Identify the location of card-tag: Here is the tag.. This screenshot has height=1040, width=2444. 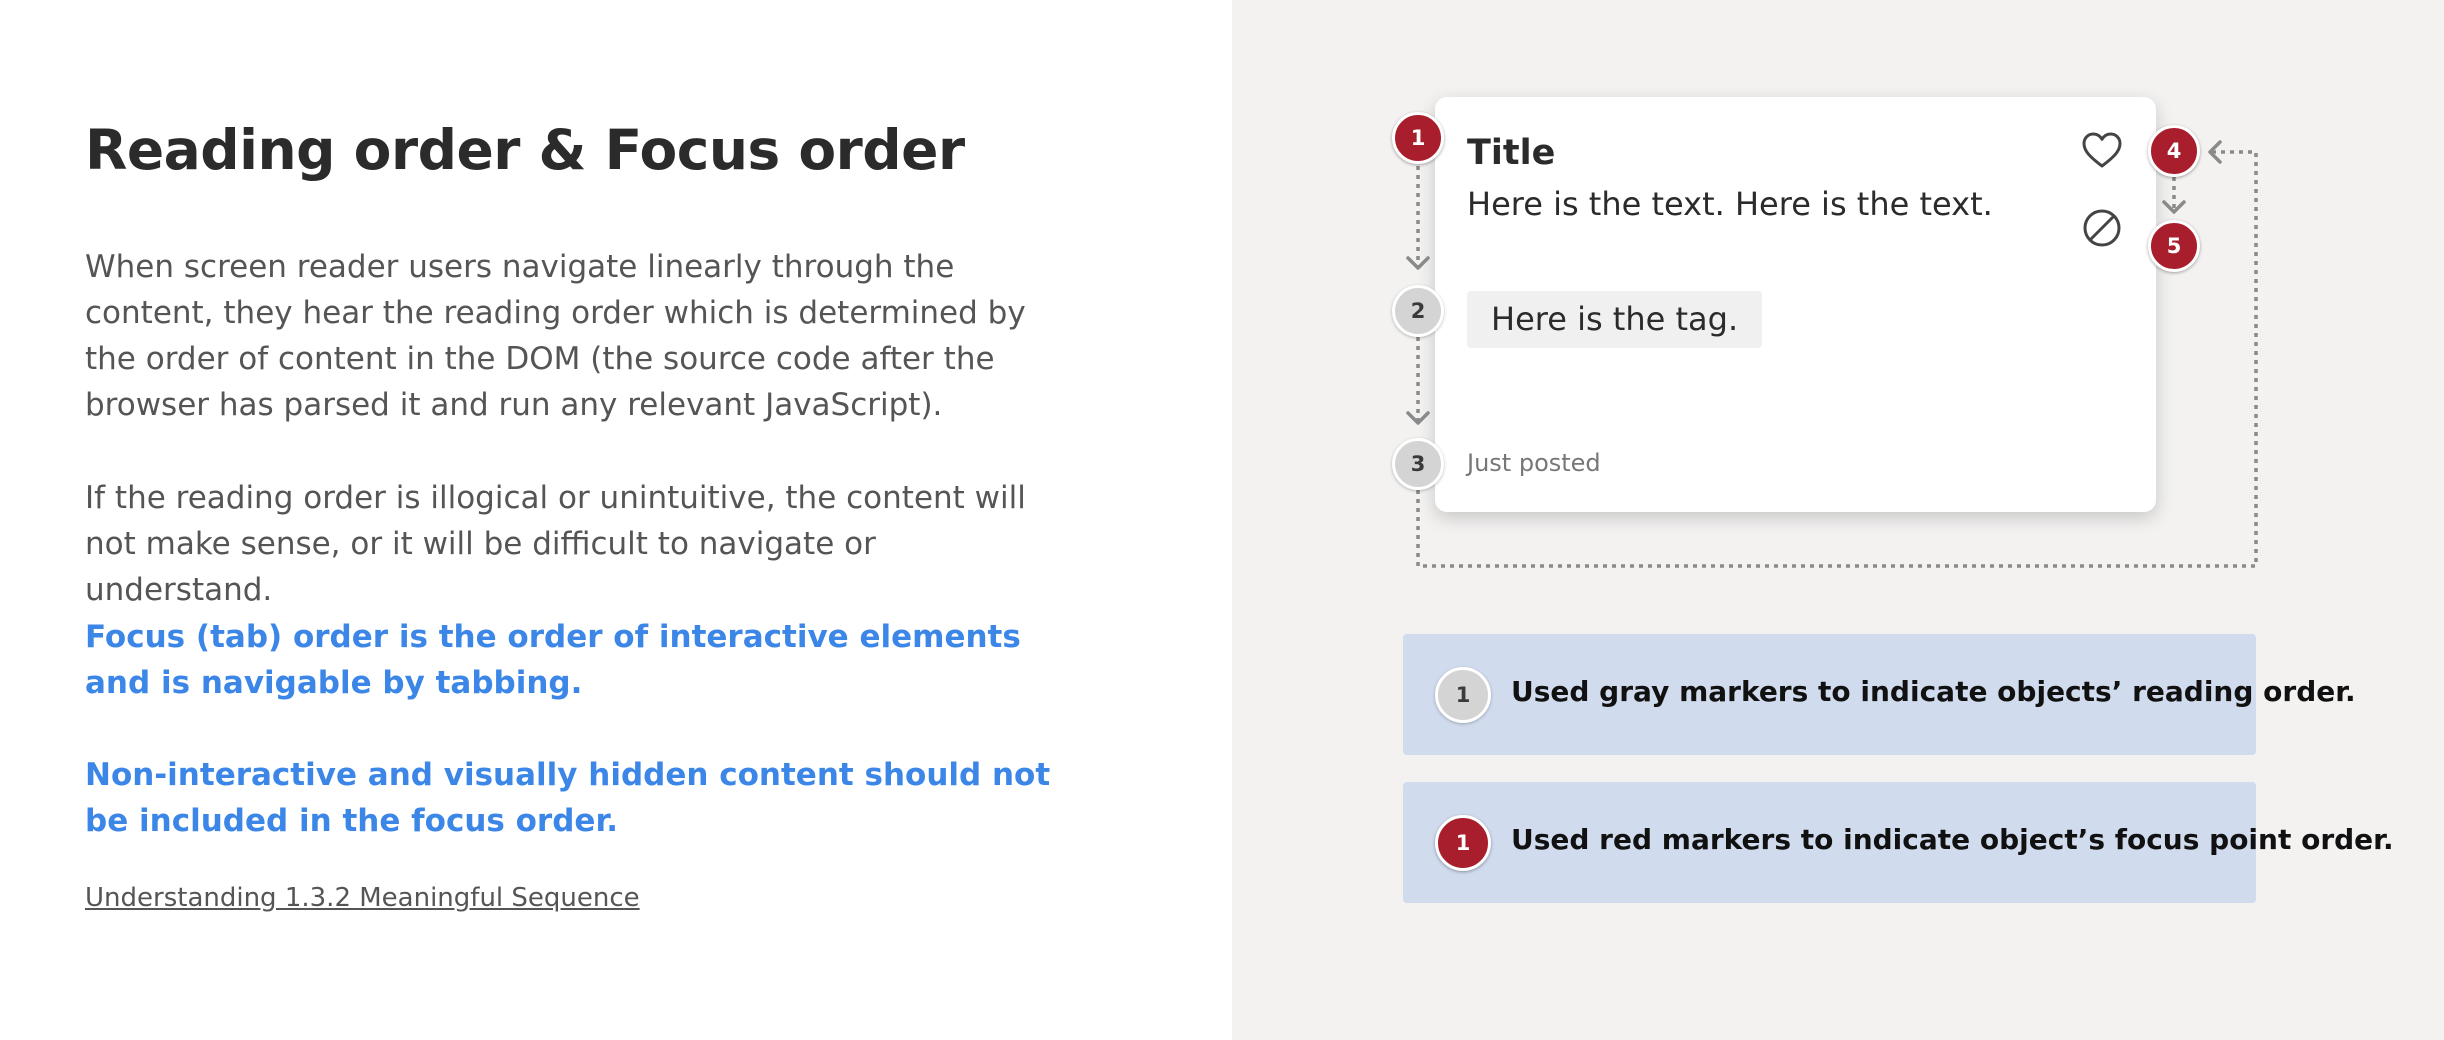
(1615, 319).